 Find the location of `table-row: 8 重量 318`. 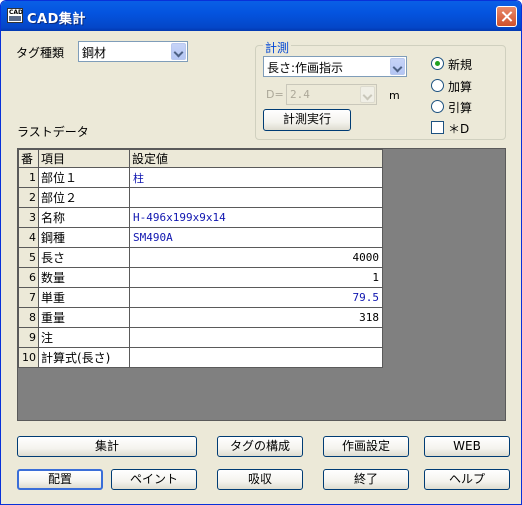

table-row: 8 重量 318 is located at coordinates (200, 317).